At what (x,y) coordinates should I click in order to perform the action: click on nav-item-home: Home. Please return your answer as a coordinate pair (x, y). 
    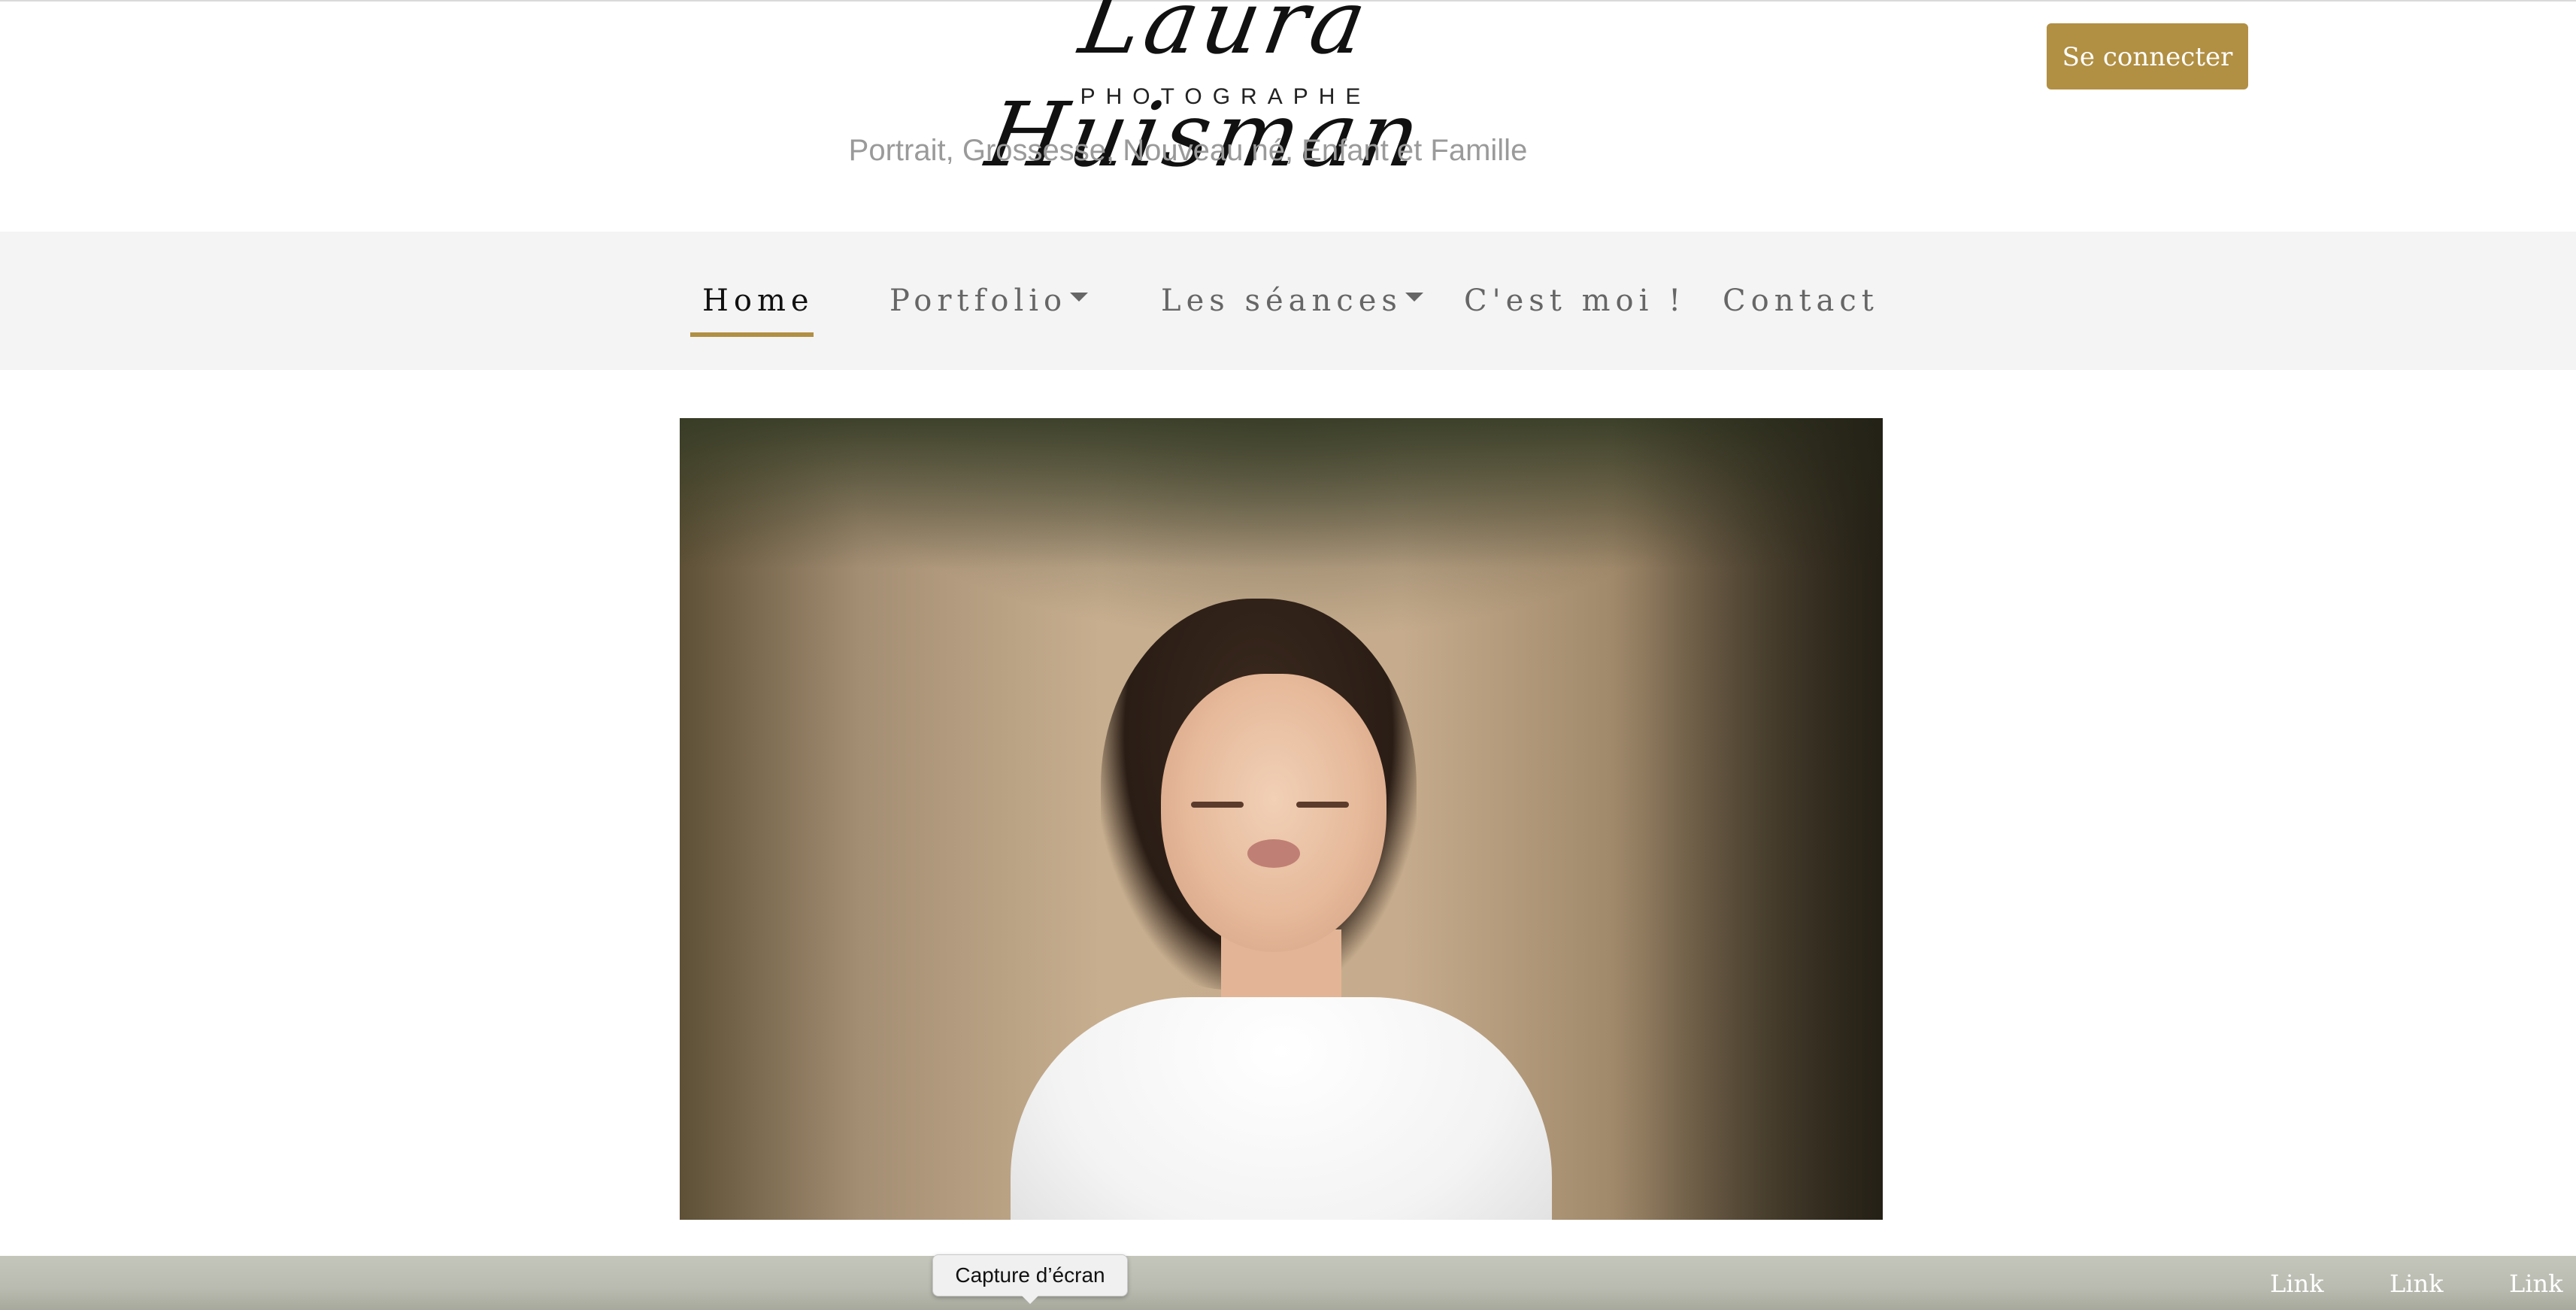
    Looking at the image, I should click on (758, 301).